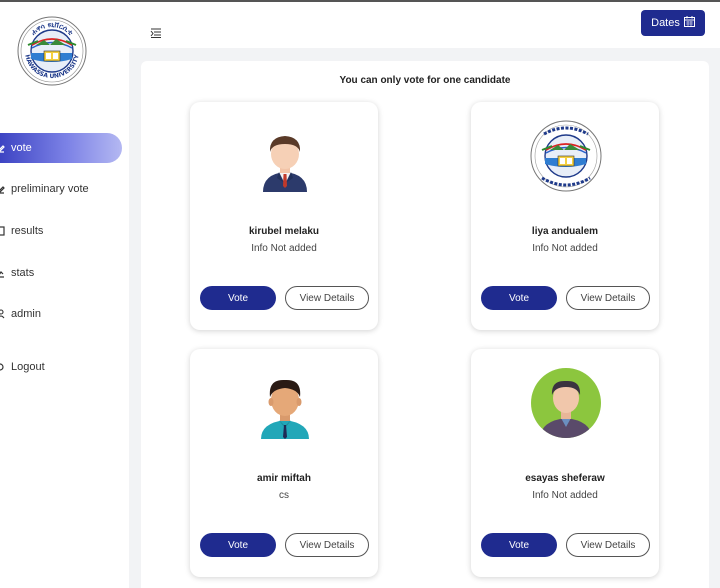  I want to click on candidate-name: esayas sheferaw, so click(565, 478).